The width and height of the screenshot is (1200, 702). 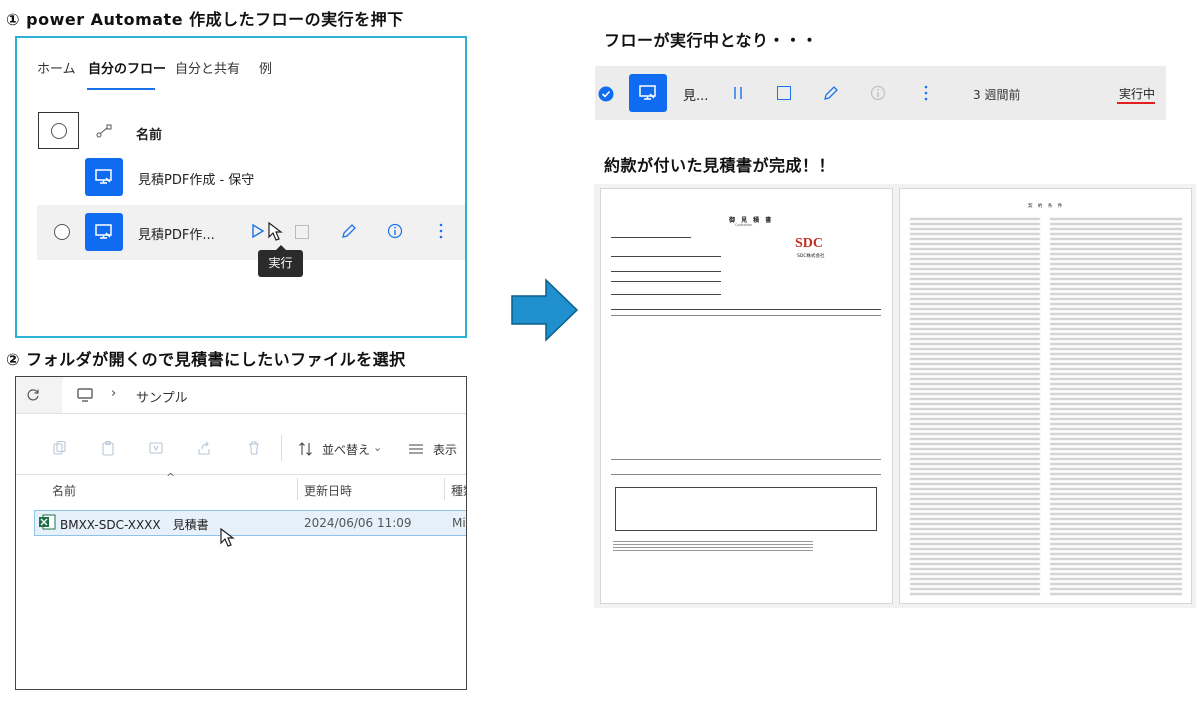 I want to click on row-radio, so click(x=62, y=232).